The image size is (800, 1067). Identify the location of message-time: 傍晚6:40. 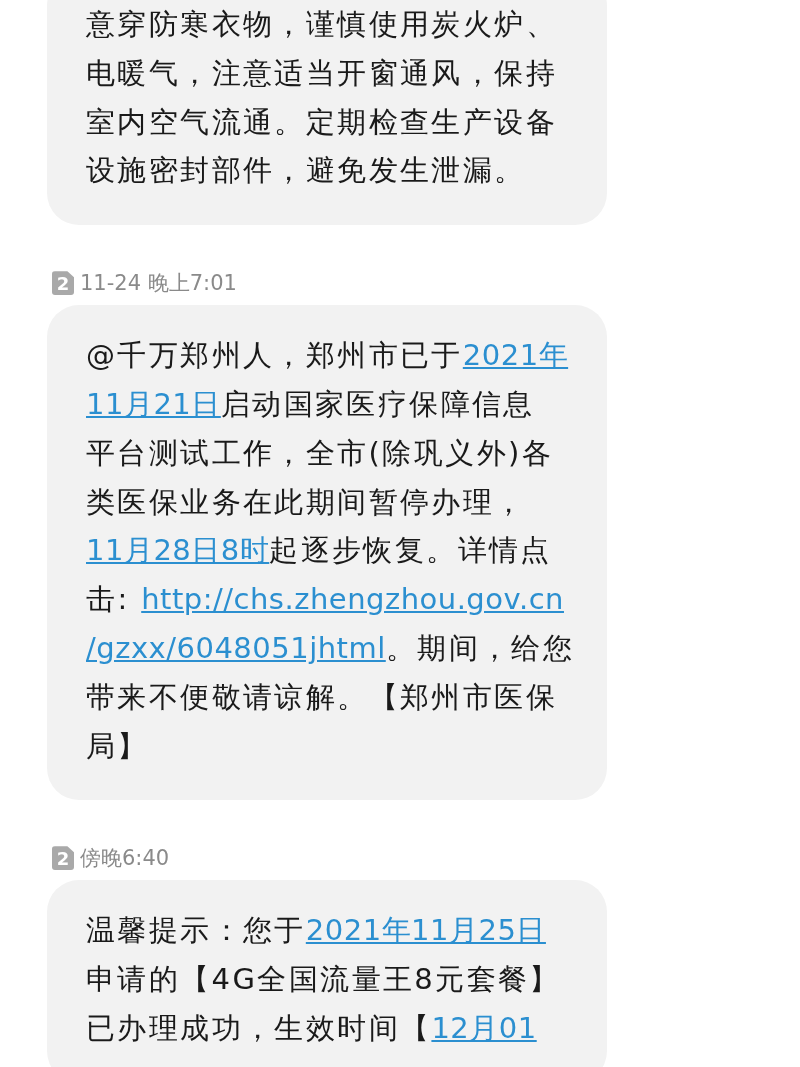
(125, 859).